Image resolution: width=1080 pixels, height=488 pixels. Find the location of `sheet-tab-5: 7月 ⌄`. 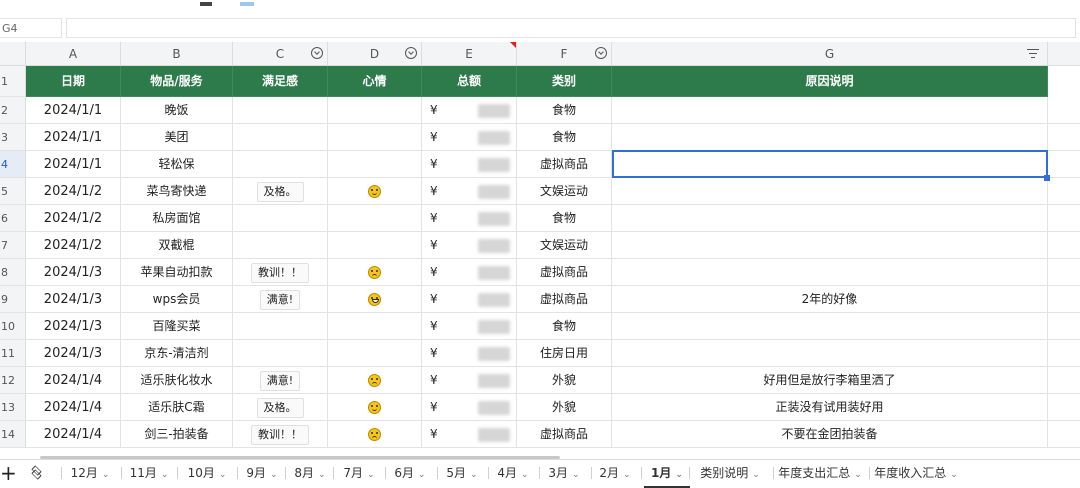

sheet-tab-5: 7月 ⌄ is located at coordinates (359, 473).